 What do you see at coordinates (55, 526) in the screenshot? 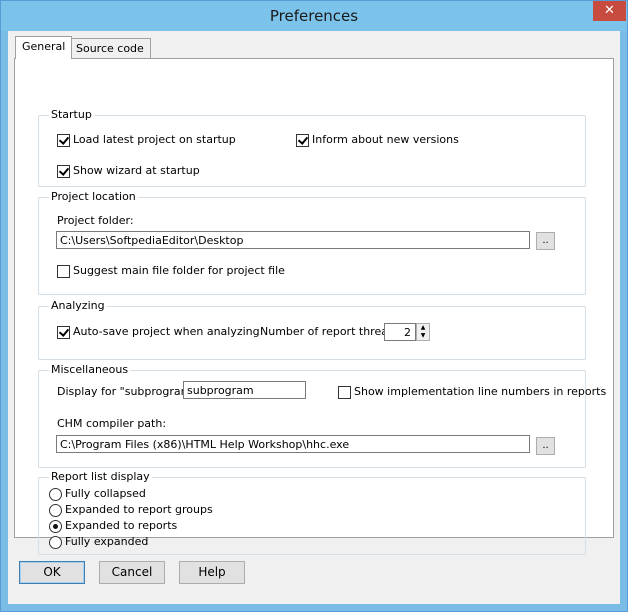
I see `radio-expanded-reports` at bounding box center [55, 526].